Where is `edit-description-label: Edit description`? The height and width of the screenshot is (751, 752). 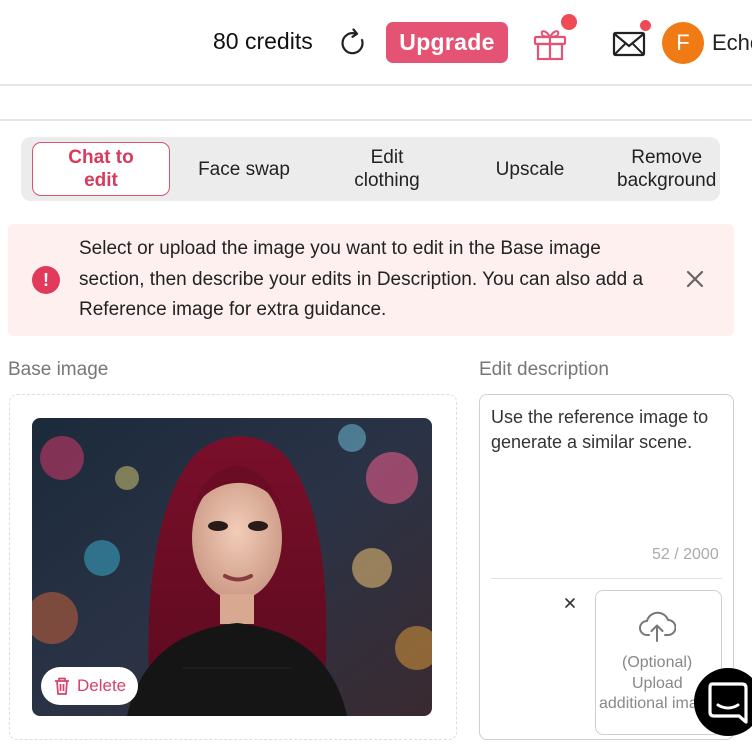
edit-description-label: Edit description is located at coordinates (544, 369).